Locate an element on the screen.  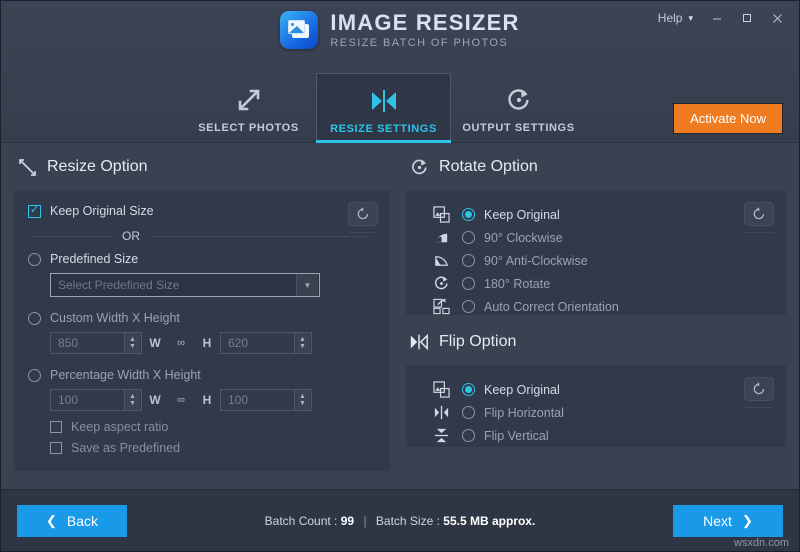
batch-size-value: 55.5 MB approx. is located at coordinates (489, 520).